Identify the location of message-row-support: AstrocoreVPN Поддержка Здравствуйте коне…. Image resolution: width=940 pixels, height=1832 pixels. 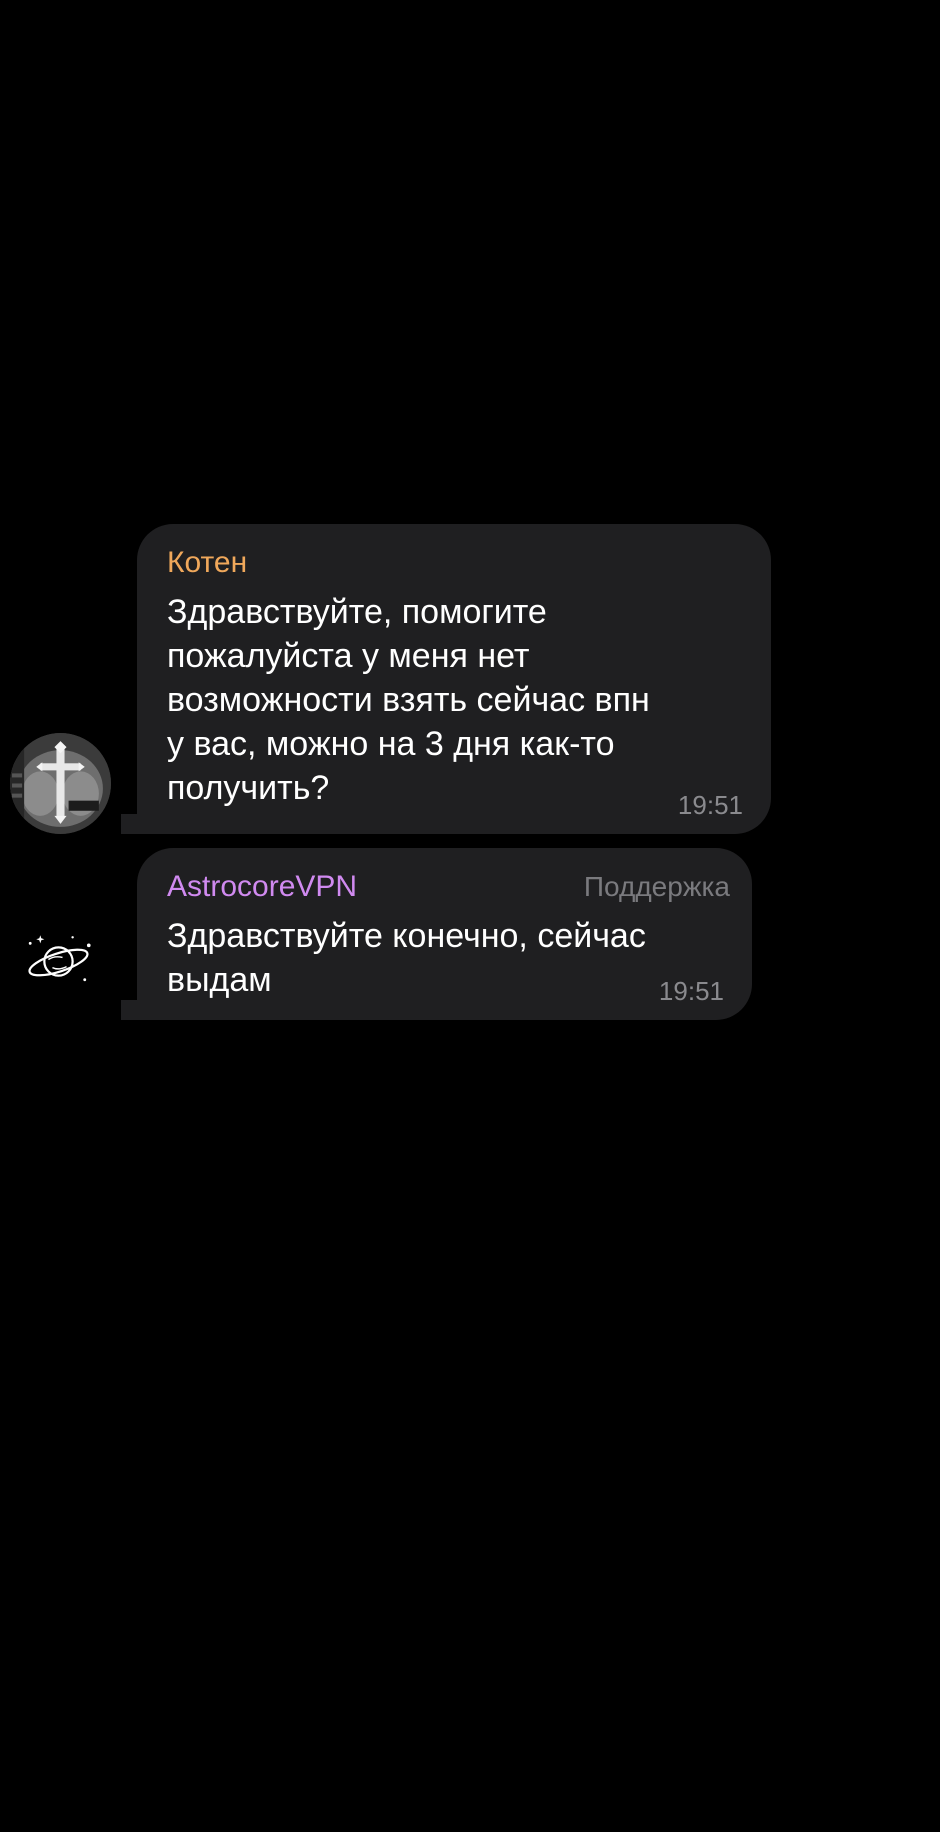
(470, 934).